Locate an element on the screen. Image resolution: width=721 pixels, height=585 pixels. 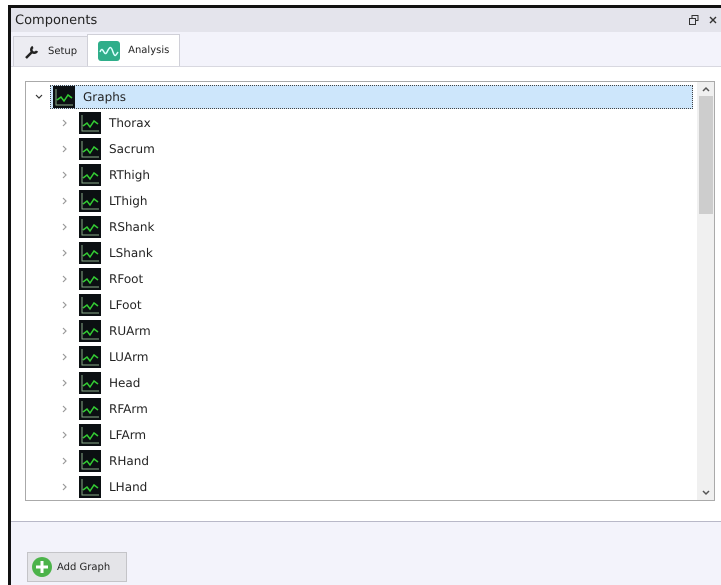
tree-item: RUArm is located at coordinates (384, 331).